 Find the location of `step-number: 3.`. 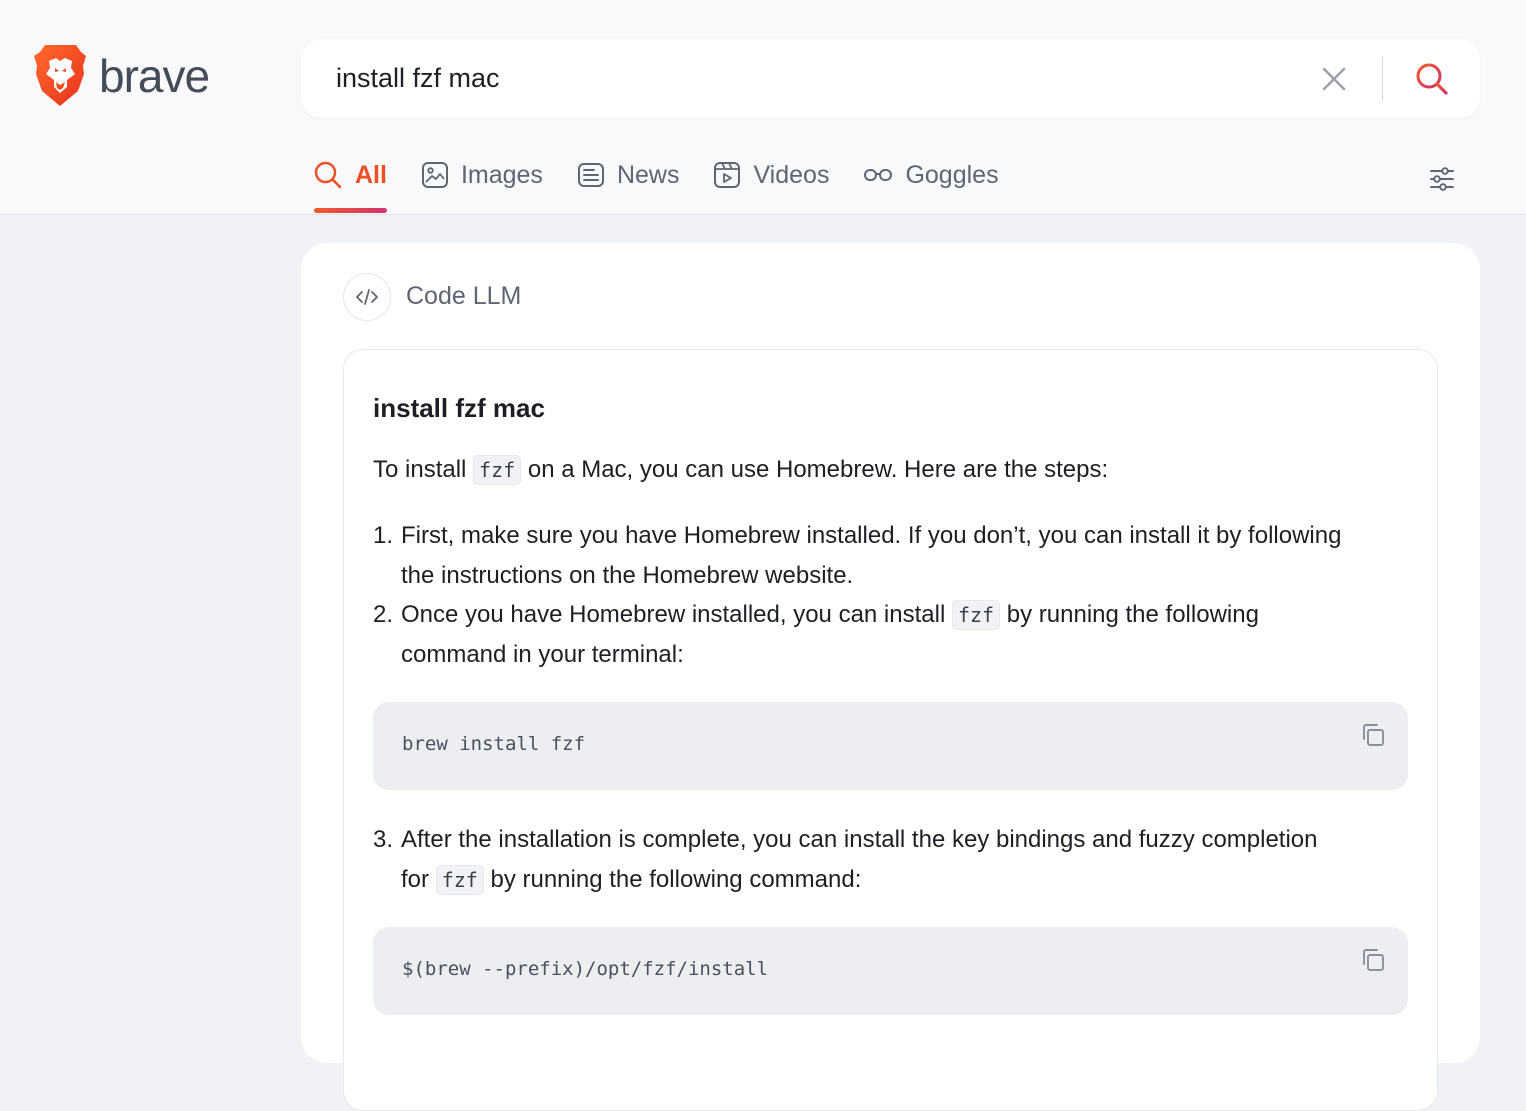

step-number: 3. is located at coordinates (383, 839).